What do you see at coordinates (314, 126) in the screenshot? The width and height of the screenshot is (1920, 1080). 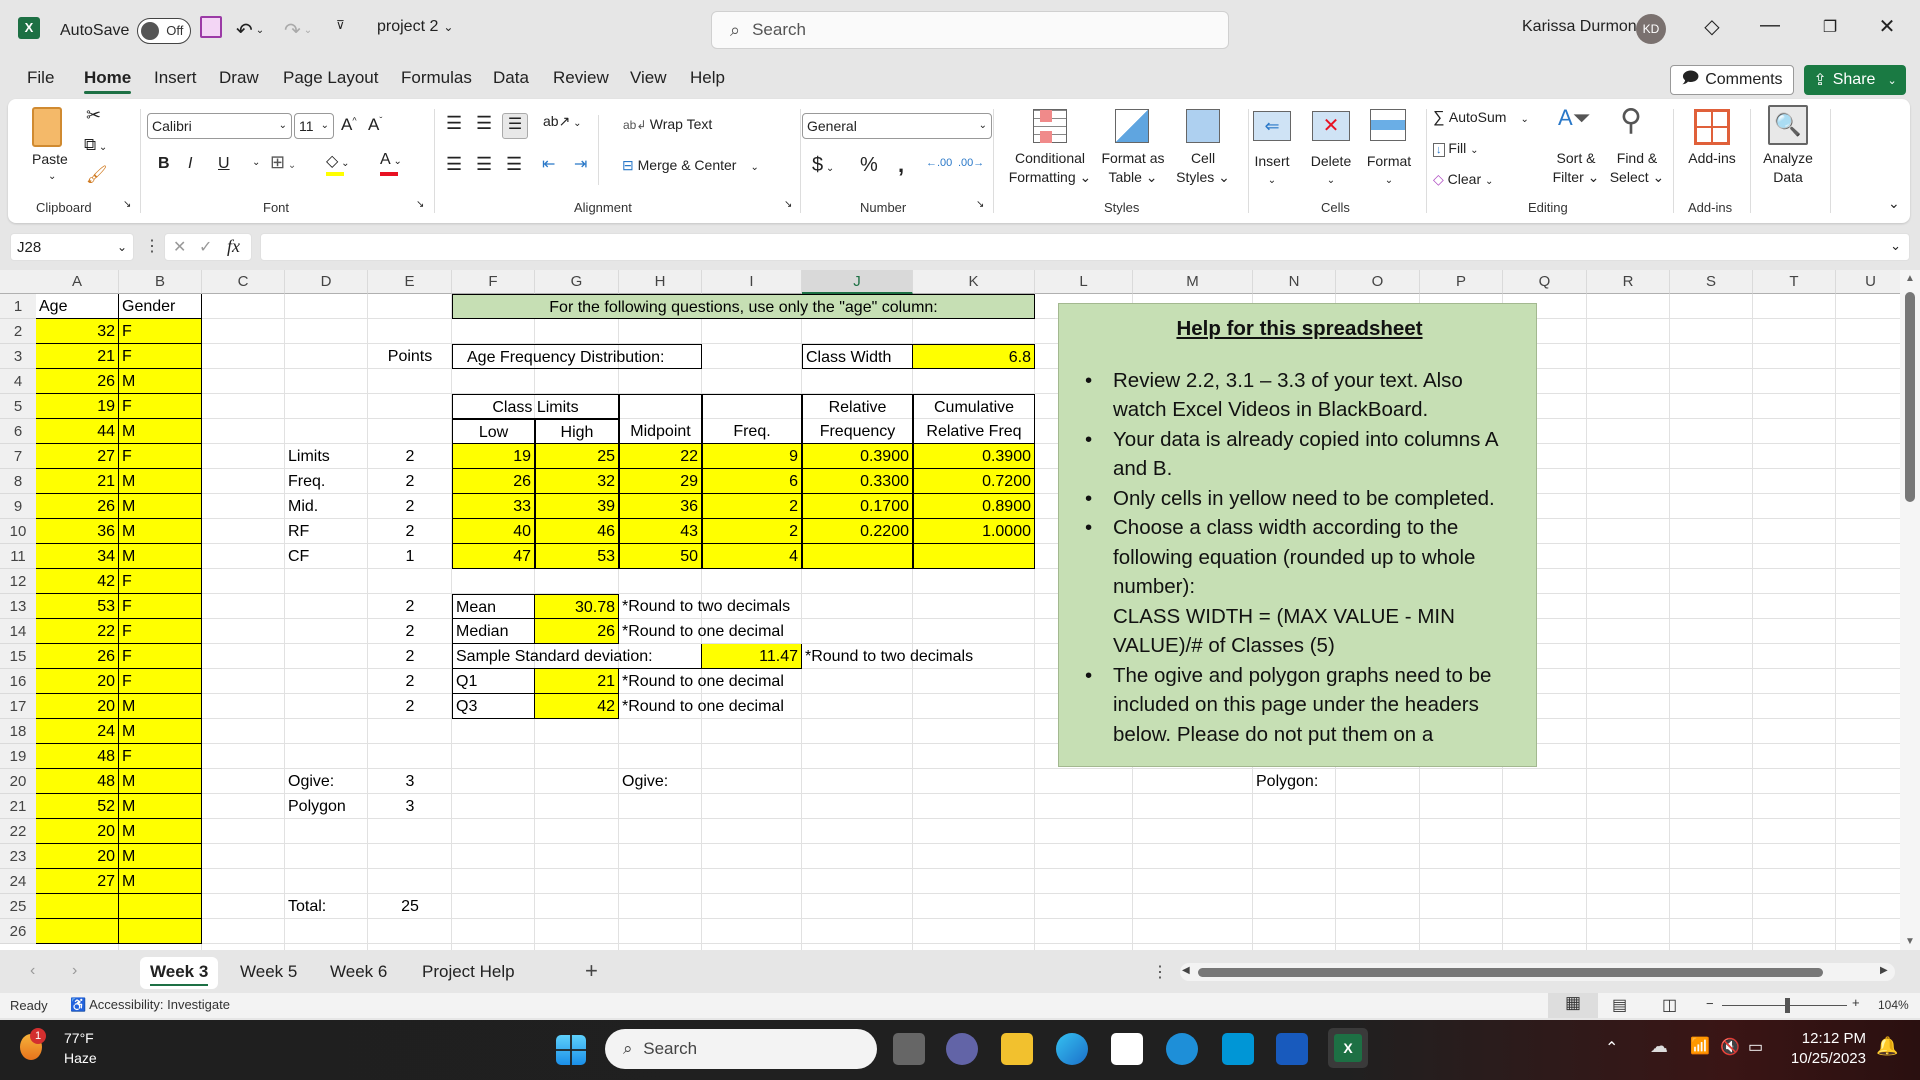 I see `font-size-select: 11 ⌄` at bounding box center [314, 126].